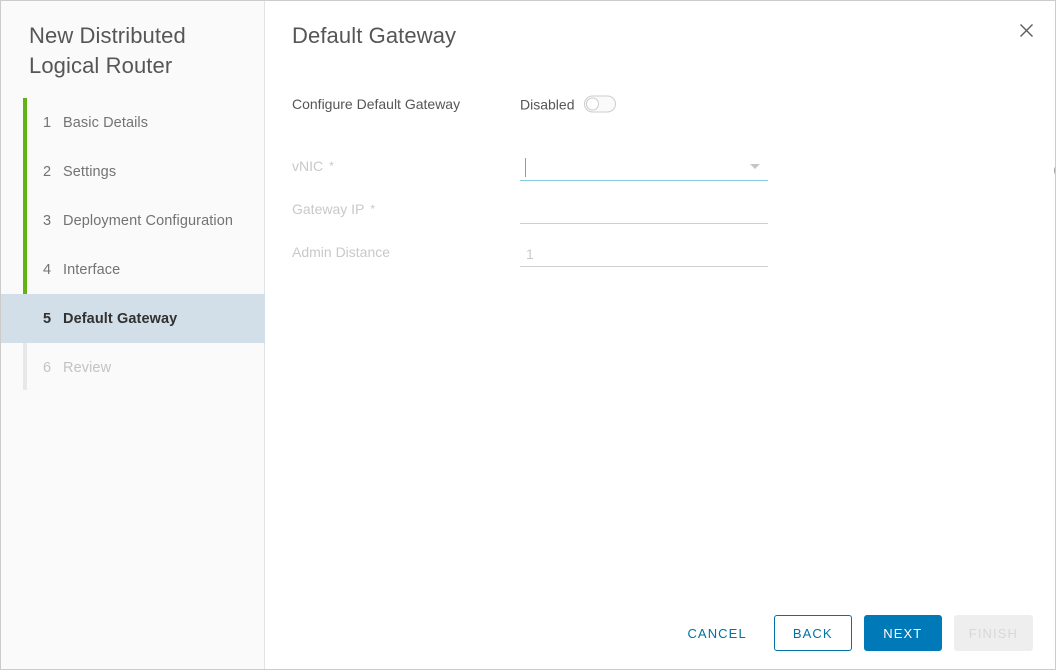 This screenshot has height=670, width=1056. I want to click on step-label: Basic Details, so click(106, 122).